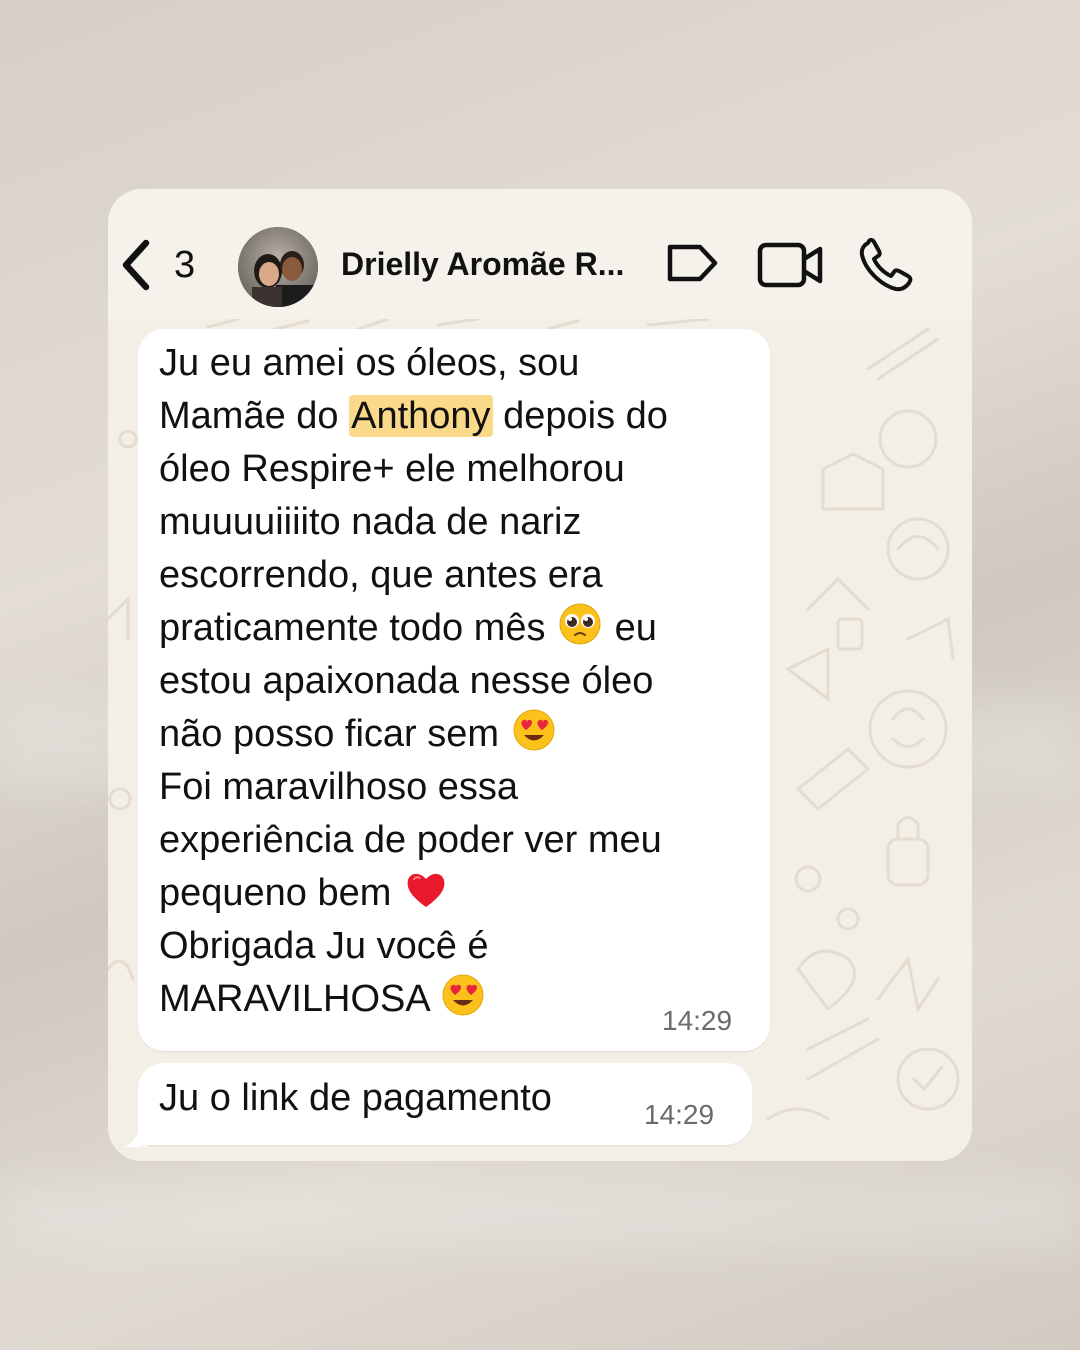 This screenshot has width=1080, height=1350. I want to click on message-line: praticamente todo mês, so click(352, 628).